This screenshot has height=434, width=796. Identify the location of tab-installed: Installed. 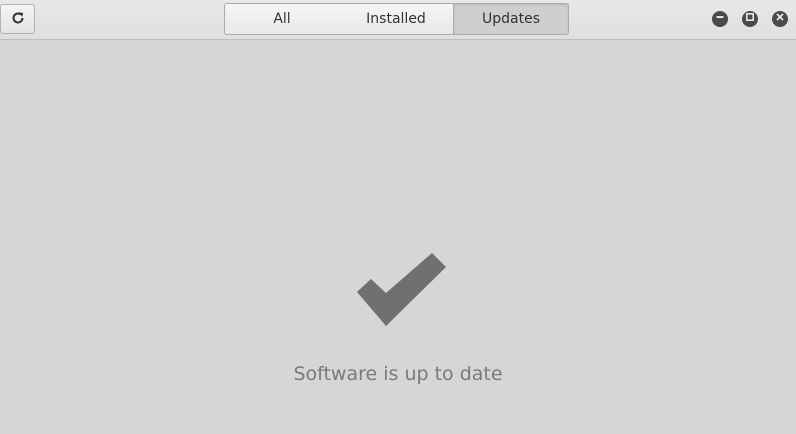
(396, 19).